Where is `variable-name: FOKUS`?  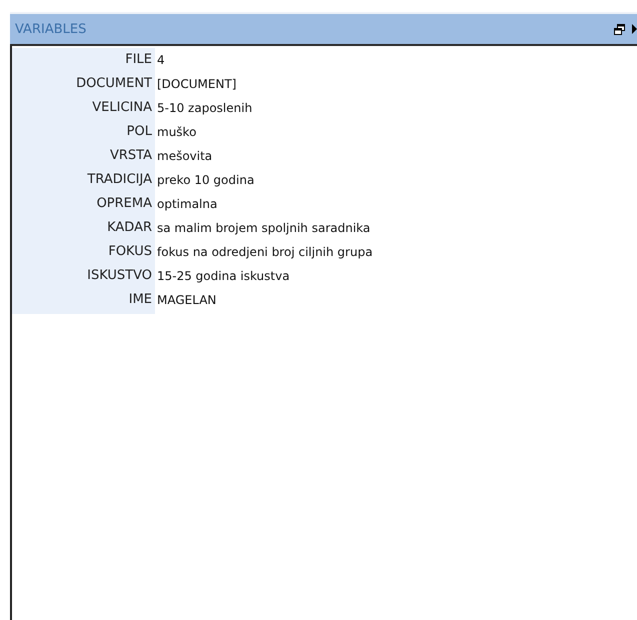 variable-name: FOKUS is located at coordinates (83, 252).